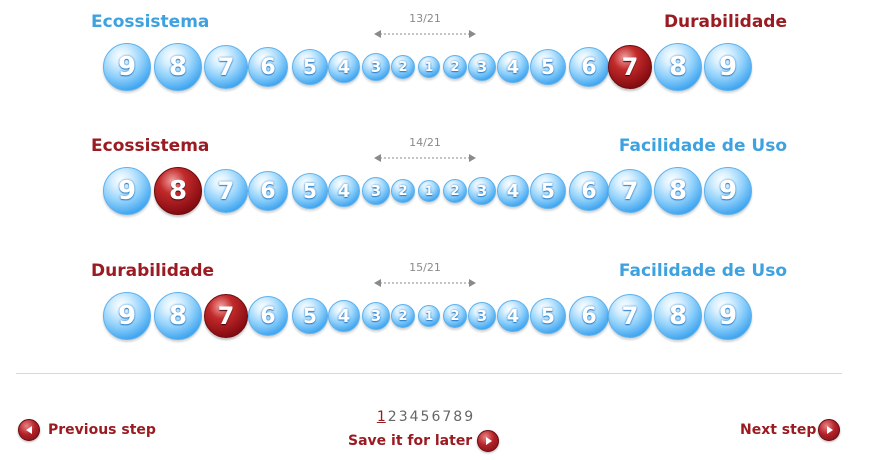 The image size is (870, 460). I want to click on page-link: 7, so click(446, 417).